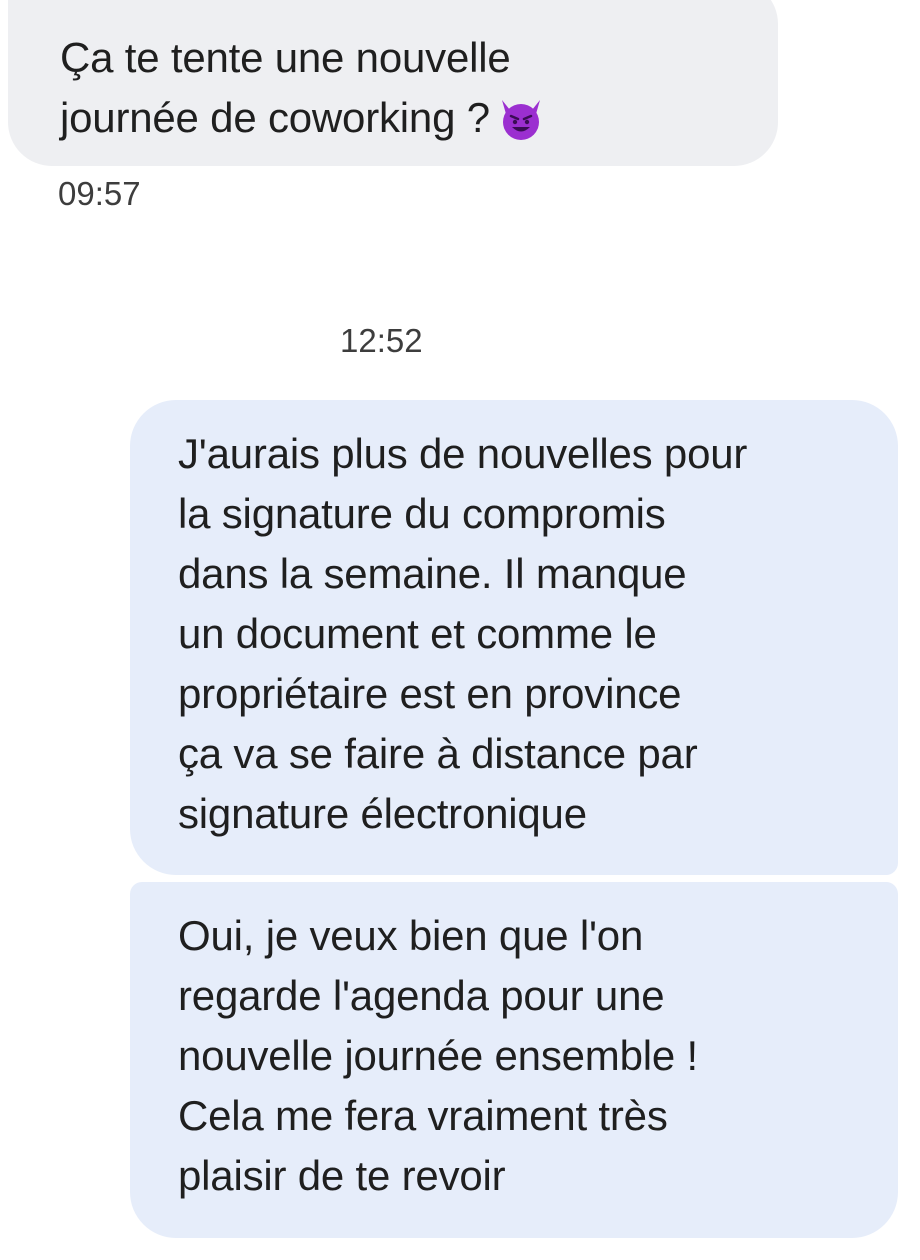 The image size is (920, 1260). Describe the element at coordinates (422, 513) in the screenshot. I see `message-line: la signature du compromis` at that location.